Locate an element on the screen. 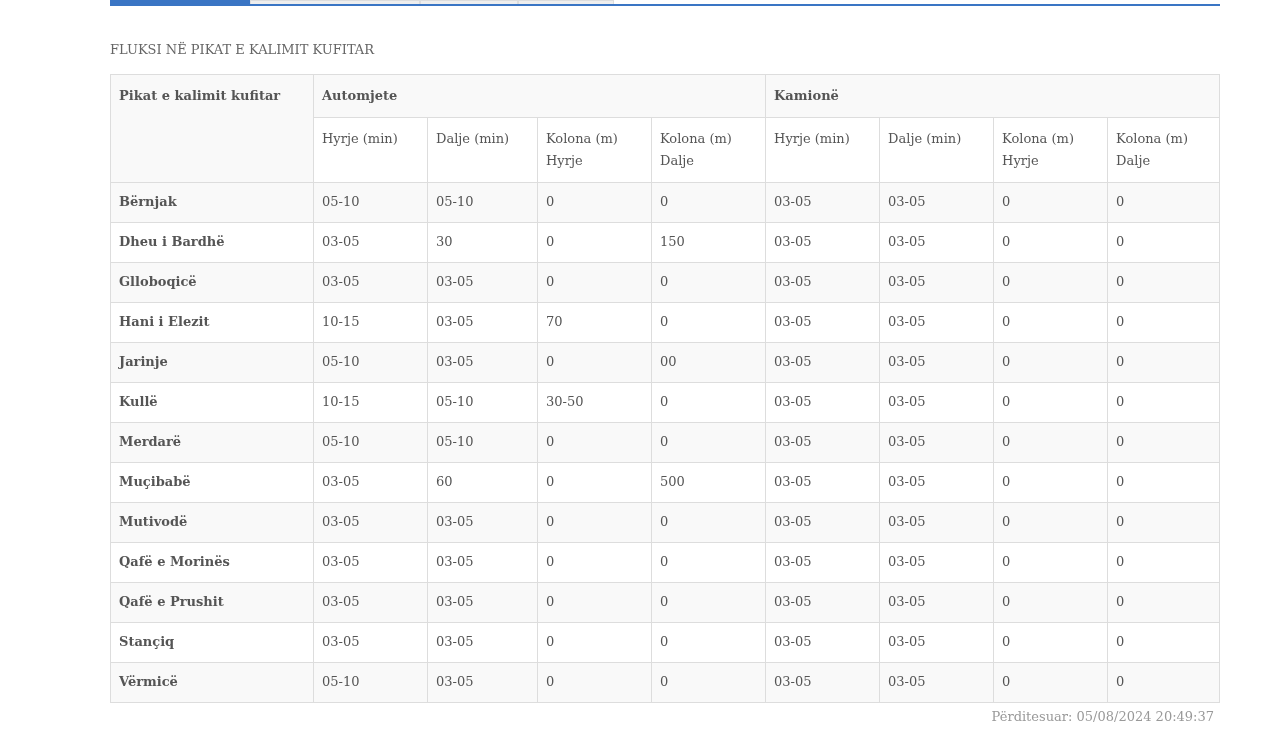 This screenshot has height=754, width=1288. table-cell: 30 is located at coordinates (482, 242).